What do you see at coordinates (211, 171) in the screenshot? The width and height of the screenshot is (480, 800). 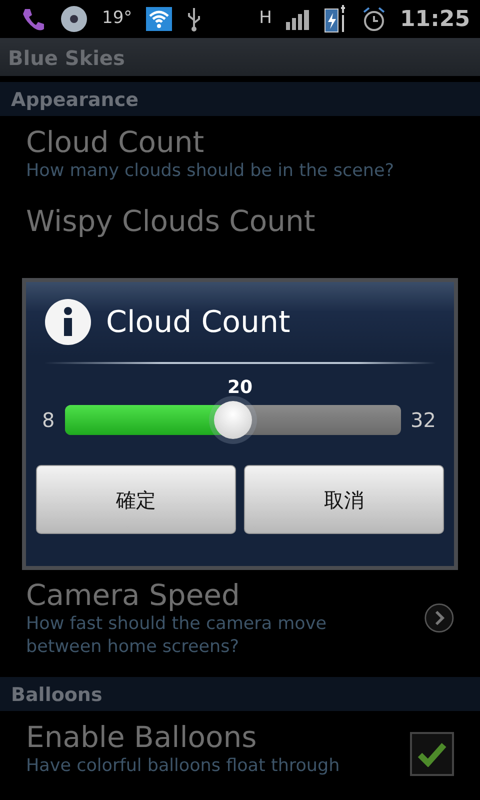 I see `setting-summary: How many clouds should be in the scene?` at bounding box center [211, 171].